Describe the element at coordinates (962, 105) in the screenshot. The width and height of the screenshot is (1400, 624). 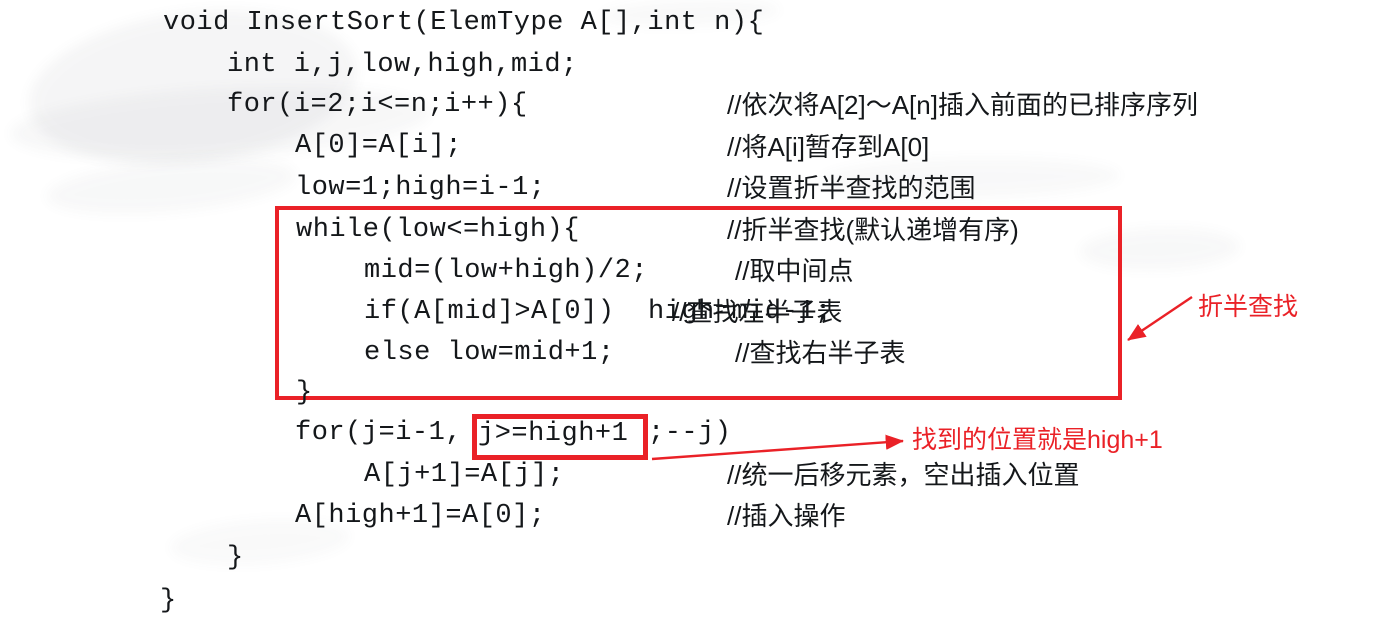
I see `code-comment: //依次将A[2]～A[n]插入前面的已排序序列` at that location.